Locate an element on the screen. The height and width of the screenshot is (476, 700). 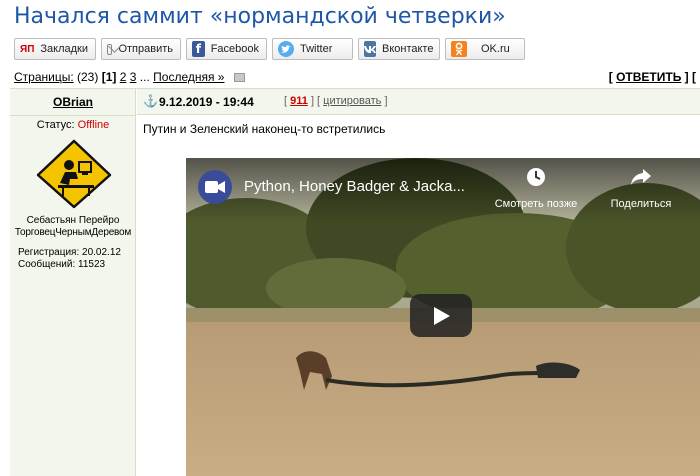
reply-bracket-close: ] [ is located at coordinates (690, 77).